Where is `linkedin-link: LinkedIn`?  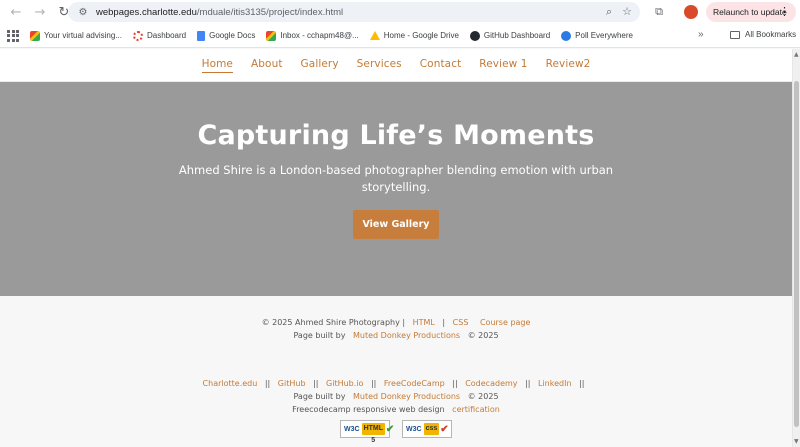
linkedin-link: LinkedIn is located at coordinates (555, 383).